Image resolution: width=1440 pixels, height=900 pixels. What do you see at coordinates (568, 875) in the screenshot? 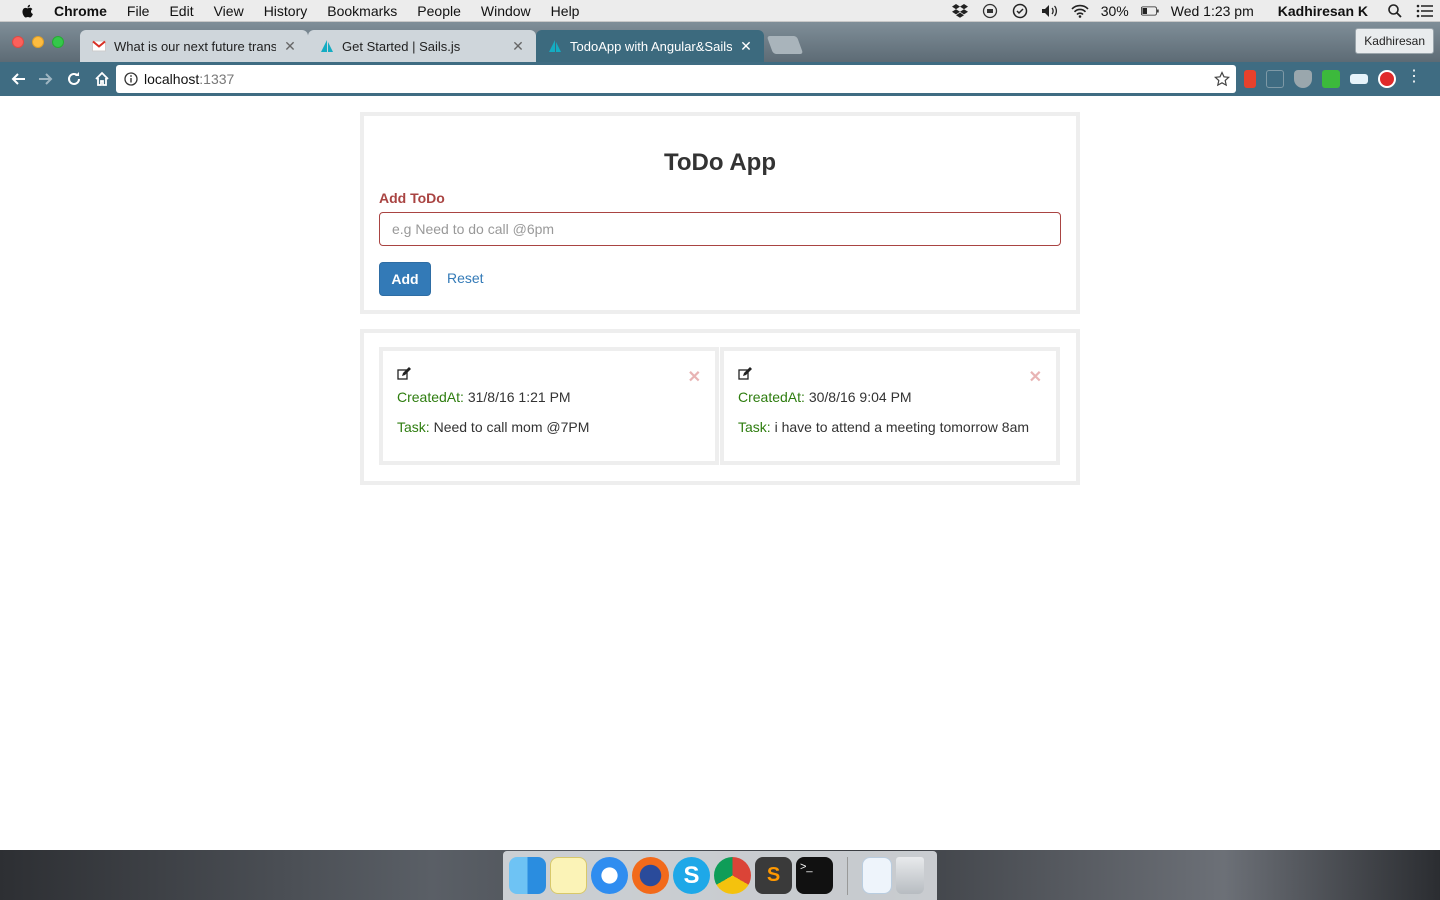
I see `notes-icon` at bounding box center [568, 875].